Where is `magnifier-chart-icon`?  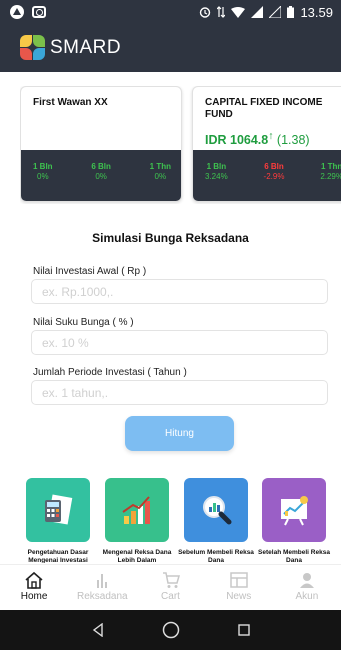
magnifier-chart-icon is located at coordinates (217, 510).